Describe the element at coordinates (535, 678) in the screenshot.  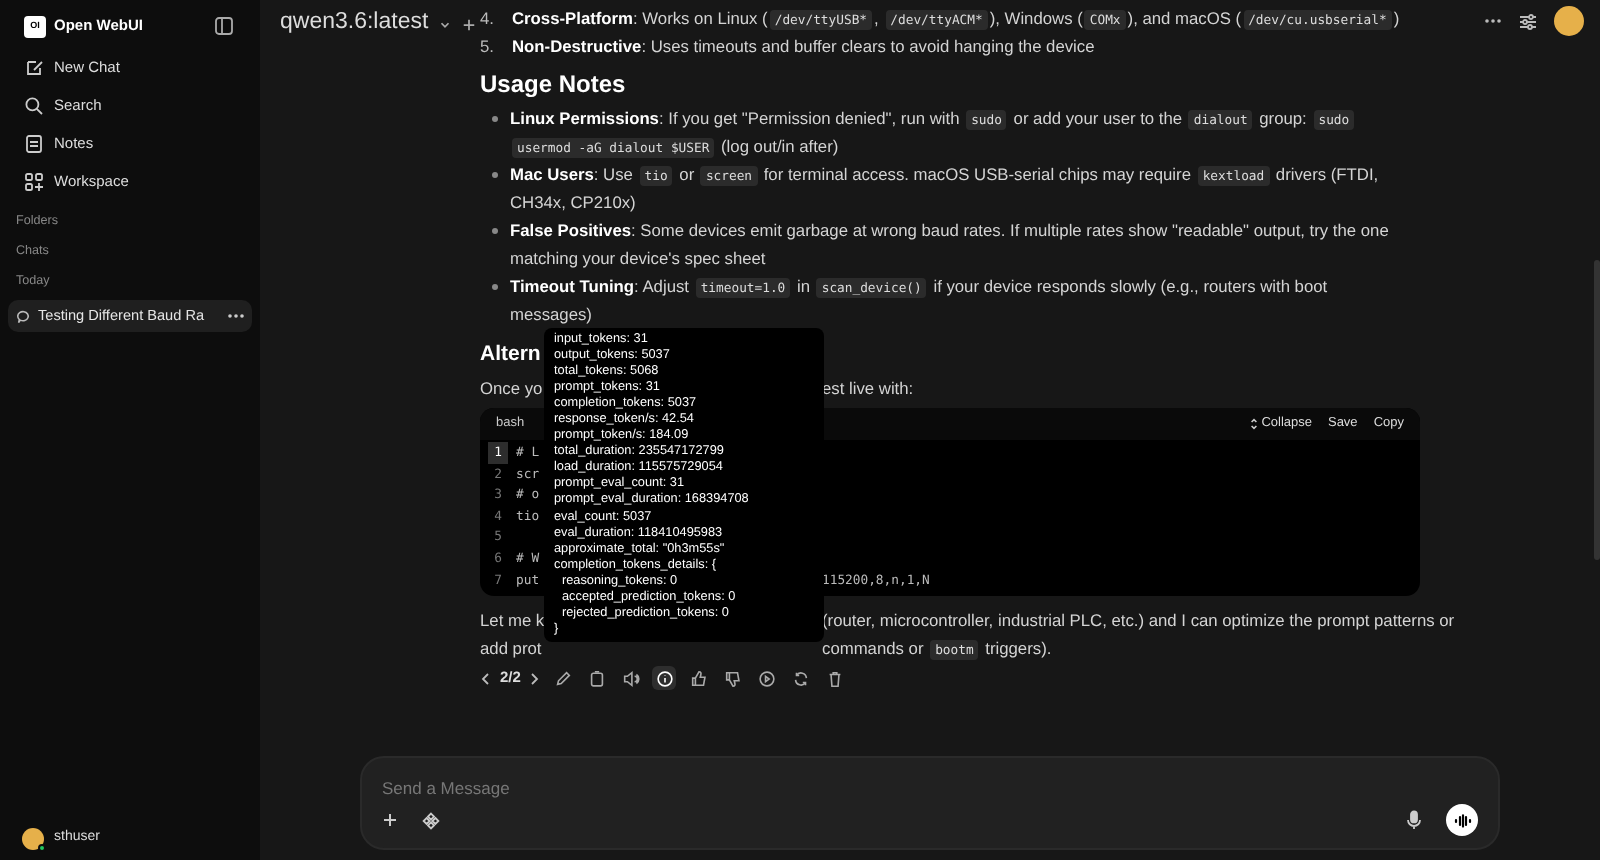
I see `chevron-right-icon` at that location.